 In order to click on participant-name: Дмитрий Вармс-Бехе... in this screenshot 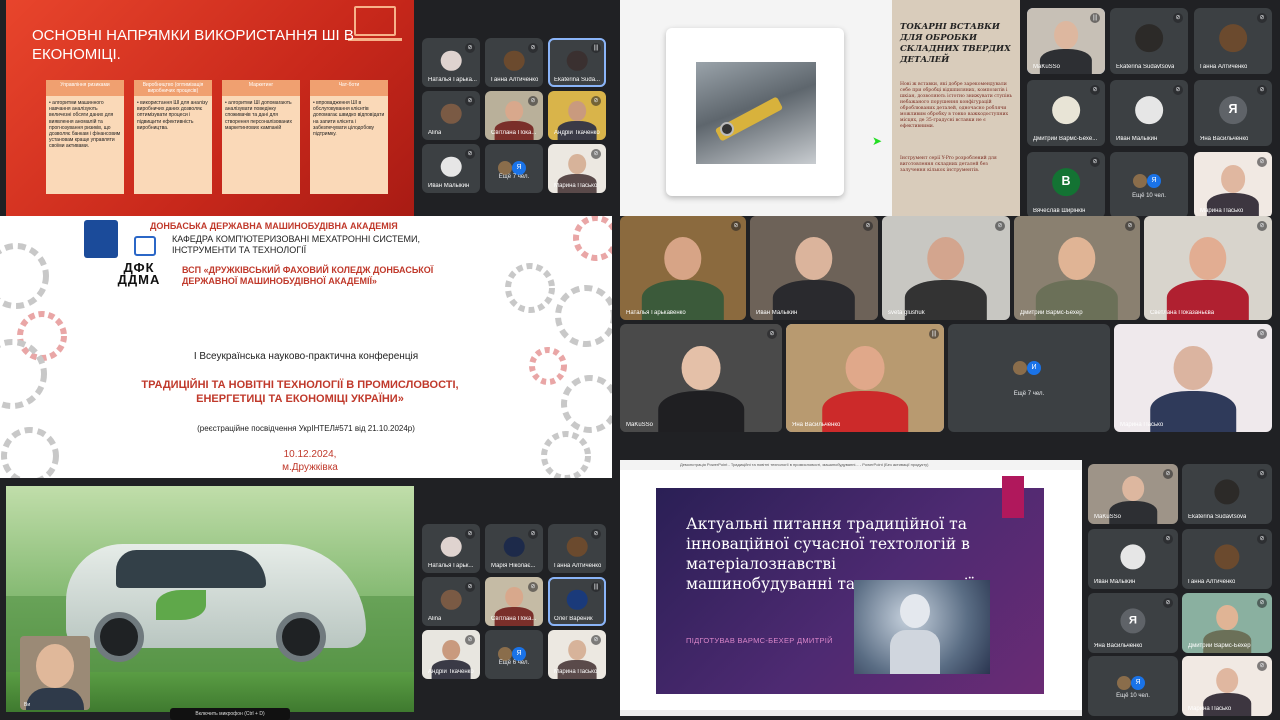, I will do `click(1065, 139)`.